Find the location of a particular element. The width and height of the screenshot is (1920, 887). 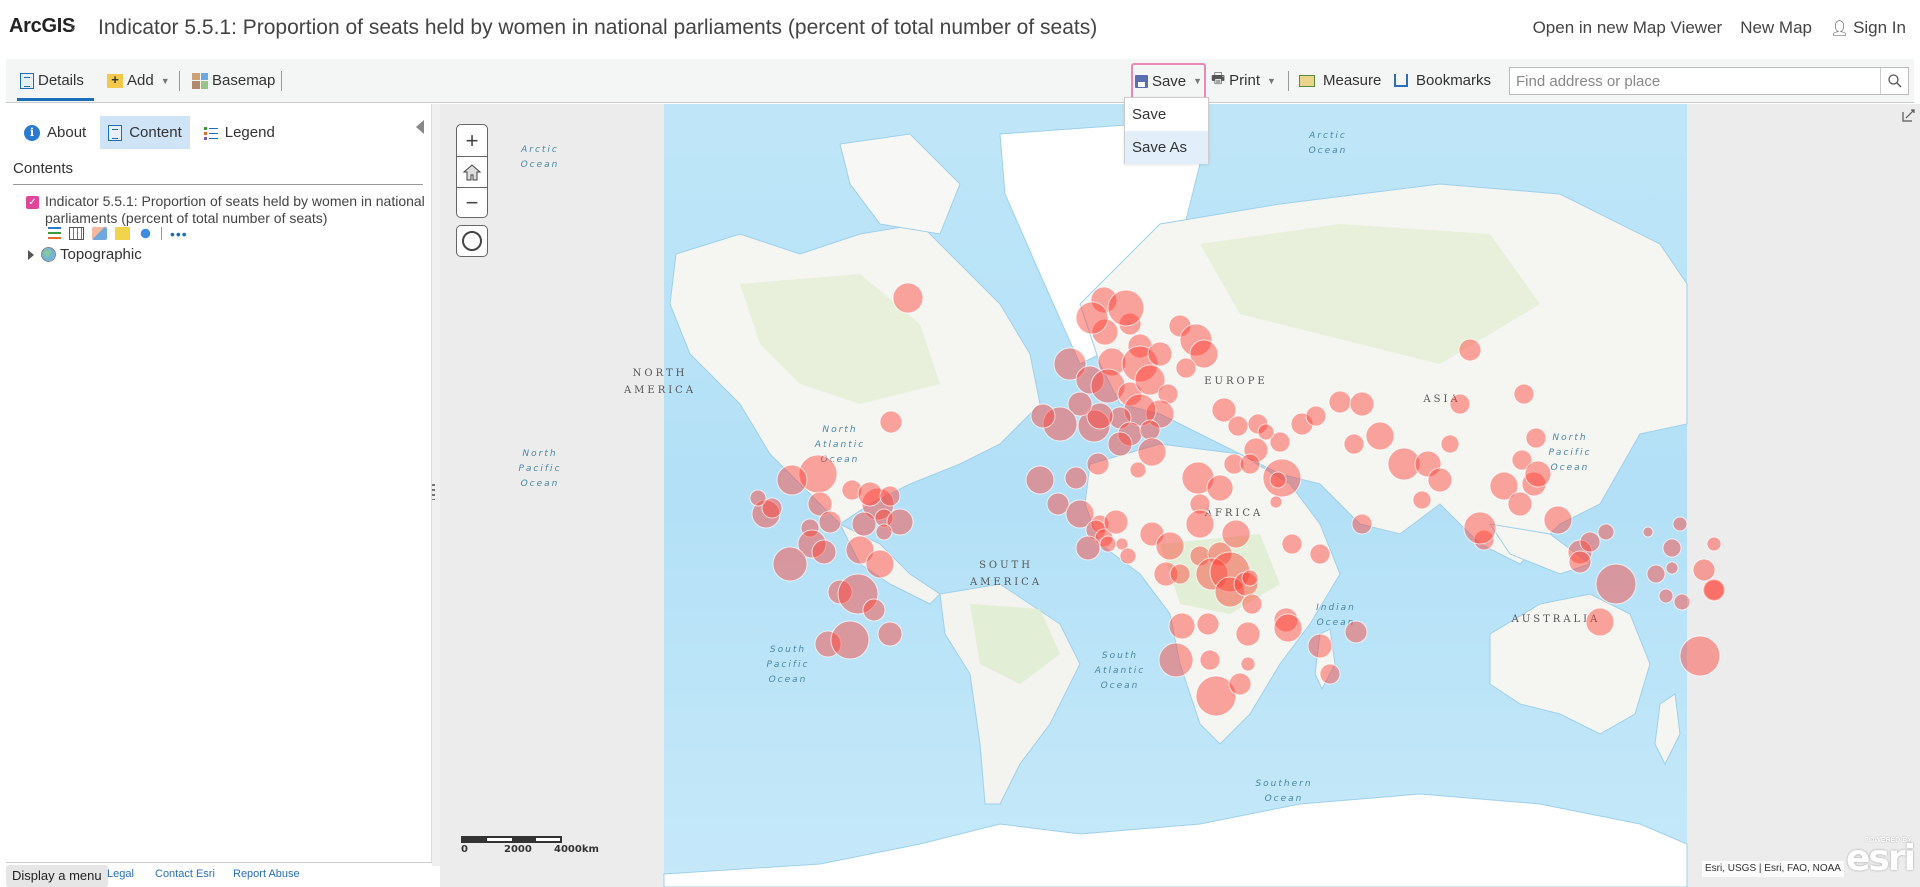

open-new-map-viewer-link: Open in new Map Viewer is located at coordinates (1628, 28).